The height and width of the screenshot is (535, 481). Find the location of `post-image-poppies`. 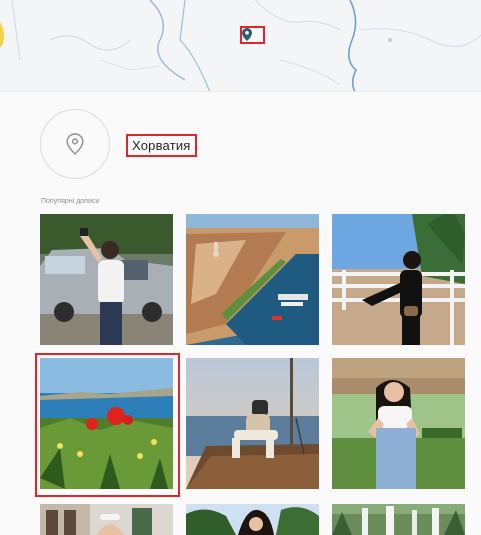

post-image-poppies is located at coordinates (106, 423).